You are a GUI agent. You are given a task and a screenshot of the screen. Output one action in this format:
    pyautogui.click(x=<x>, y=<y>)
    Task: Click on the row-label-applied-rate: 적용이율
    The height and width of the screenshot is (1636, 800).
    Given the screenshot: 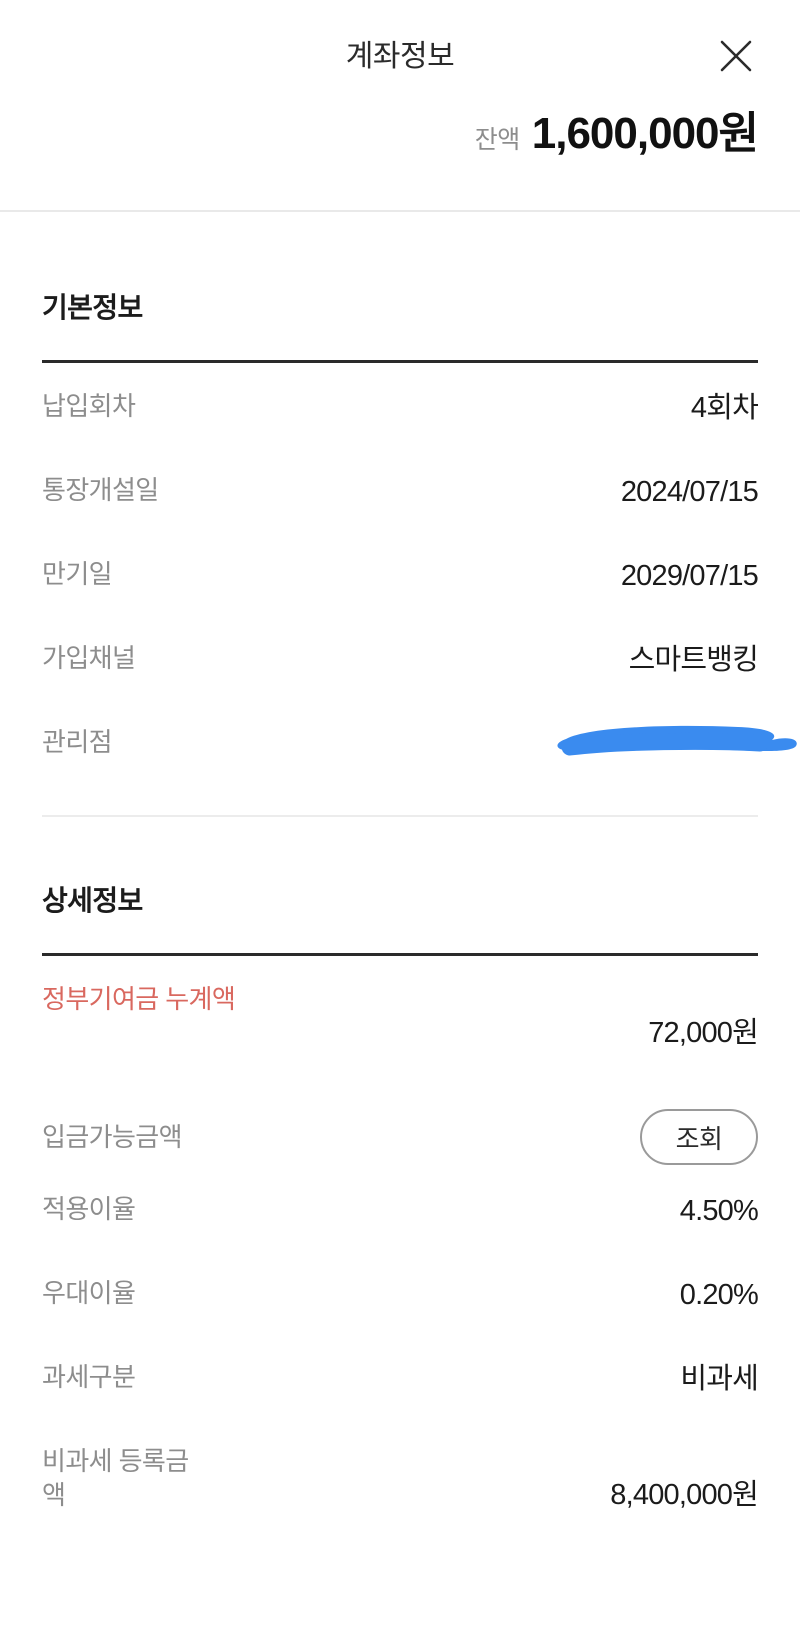 What is the action you would take?
    pyautogui.click(x=89, y=1209)
    